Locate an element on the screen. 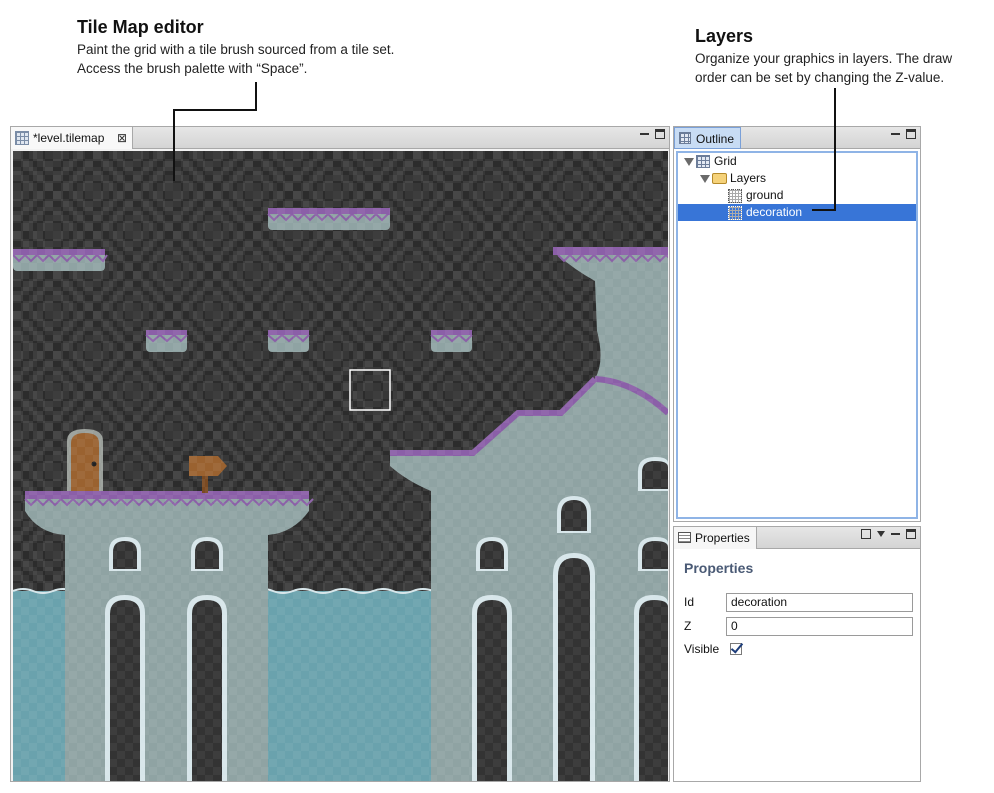  outline-window-buttons is located at coordinates (903, 135).